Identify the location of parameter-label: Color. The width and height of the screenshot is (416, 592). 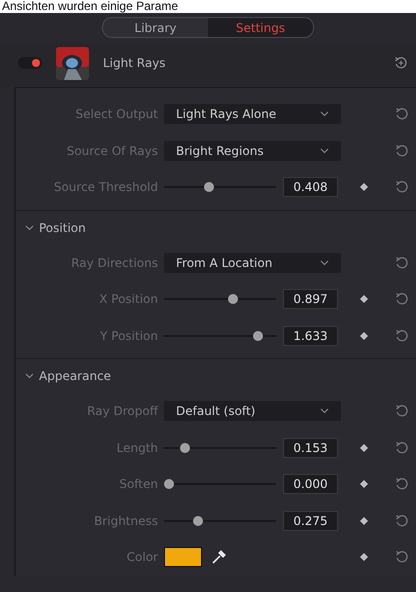
(142, 557).